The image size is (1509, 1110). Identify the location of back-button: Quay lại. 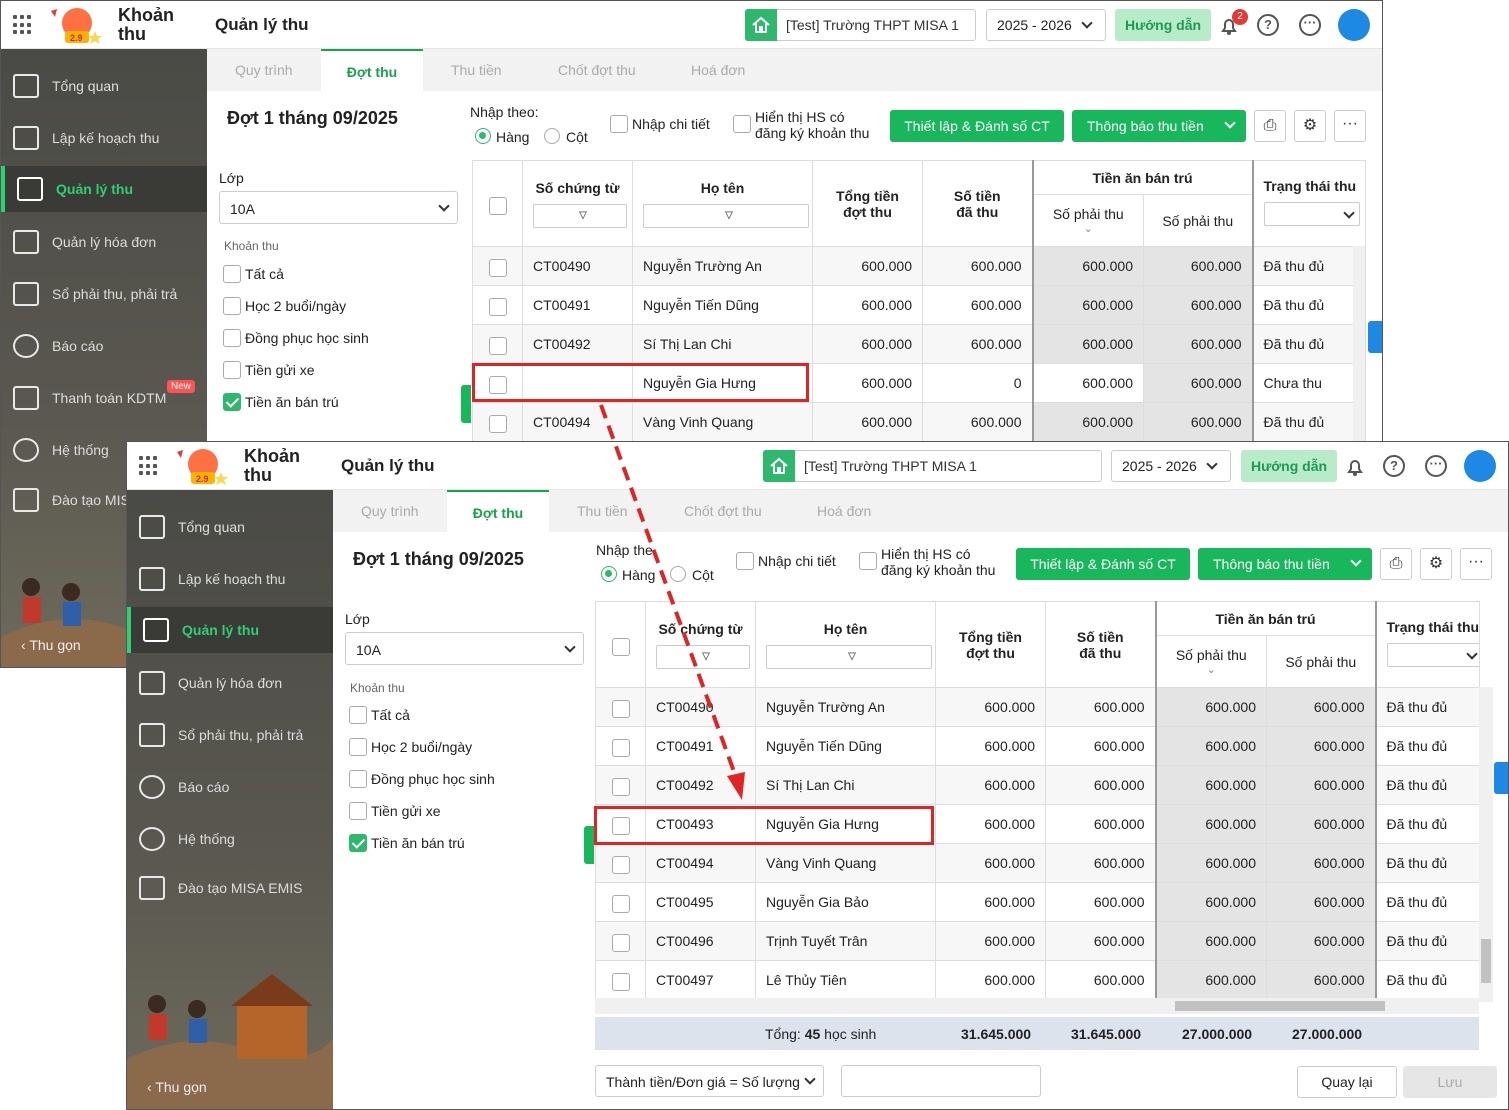
(1347, 1082).